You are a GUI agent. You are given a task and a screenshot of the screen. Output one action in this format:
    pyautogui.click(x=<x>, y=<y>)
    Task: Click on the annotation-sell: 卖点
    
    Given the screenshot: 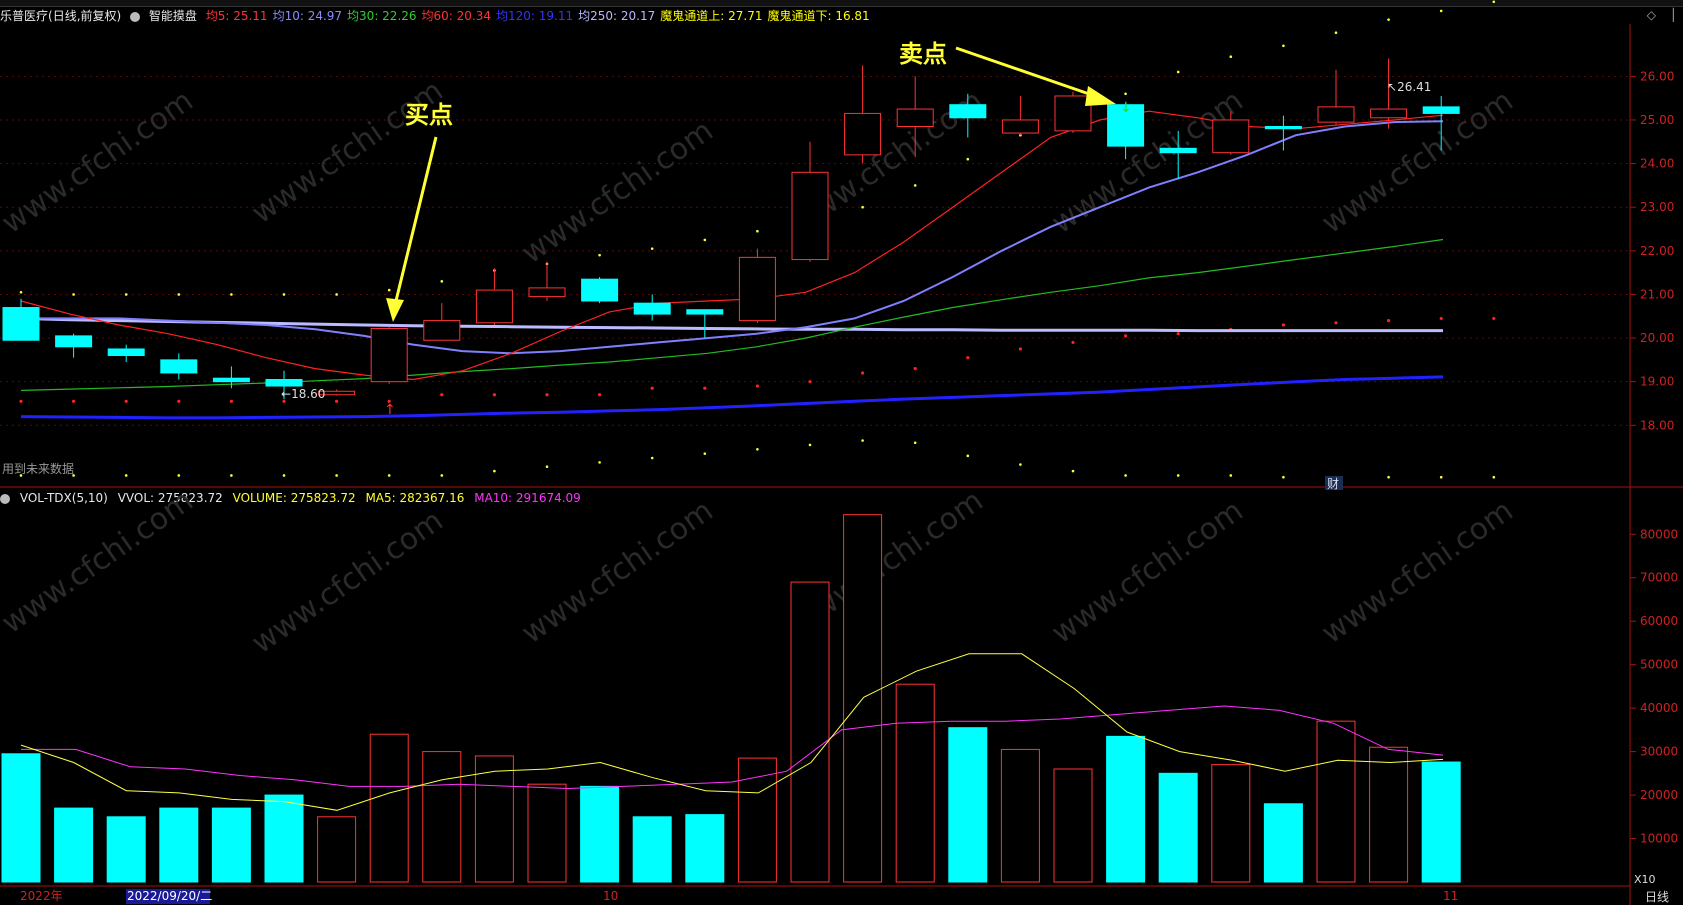 What is the action you would take?
    pyautogui.click(x=923, y=54)
    